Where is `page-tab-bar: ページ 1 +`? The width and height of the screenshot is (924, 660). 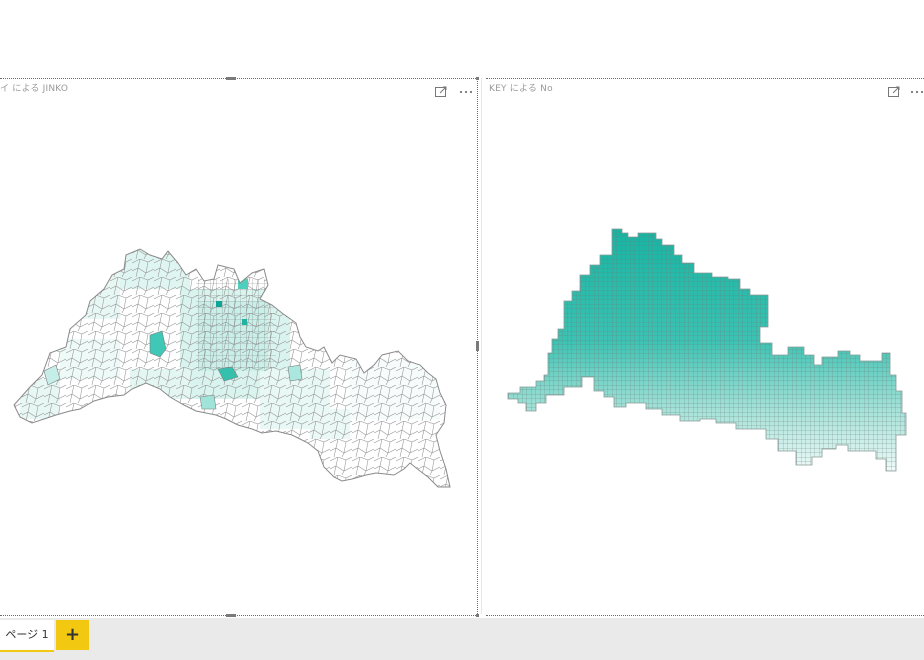
page-tab-bar: ページ 1 + is located at coordinates (462, 639).